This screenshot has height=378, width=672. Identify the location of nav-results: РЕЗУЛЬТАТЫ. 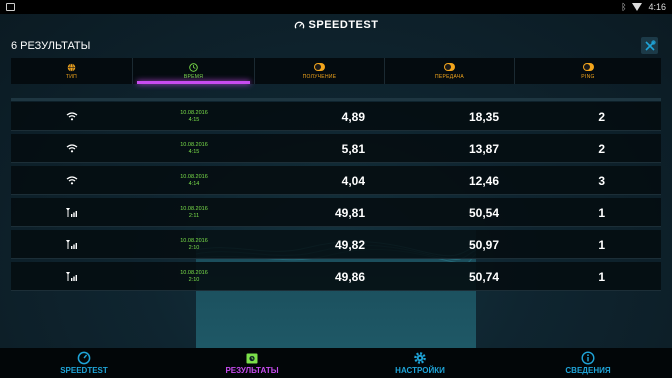
(252, 363).